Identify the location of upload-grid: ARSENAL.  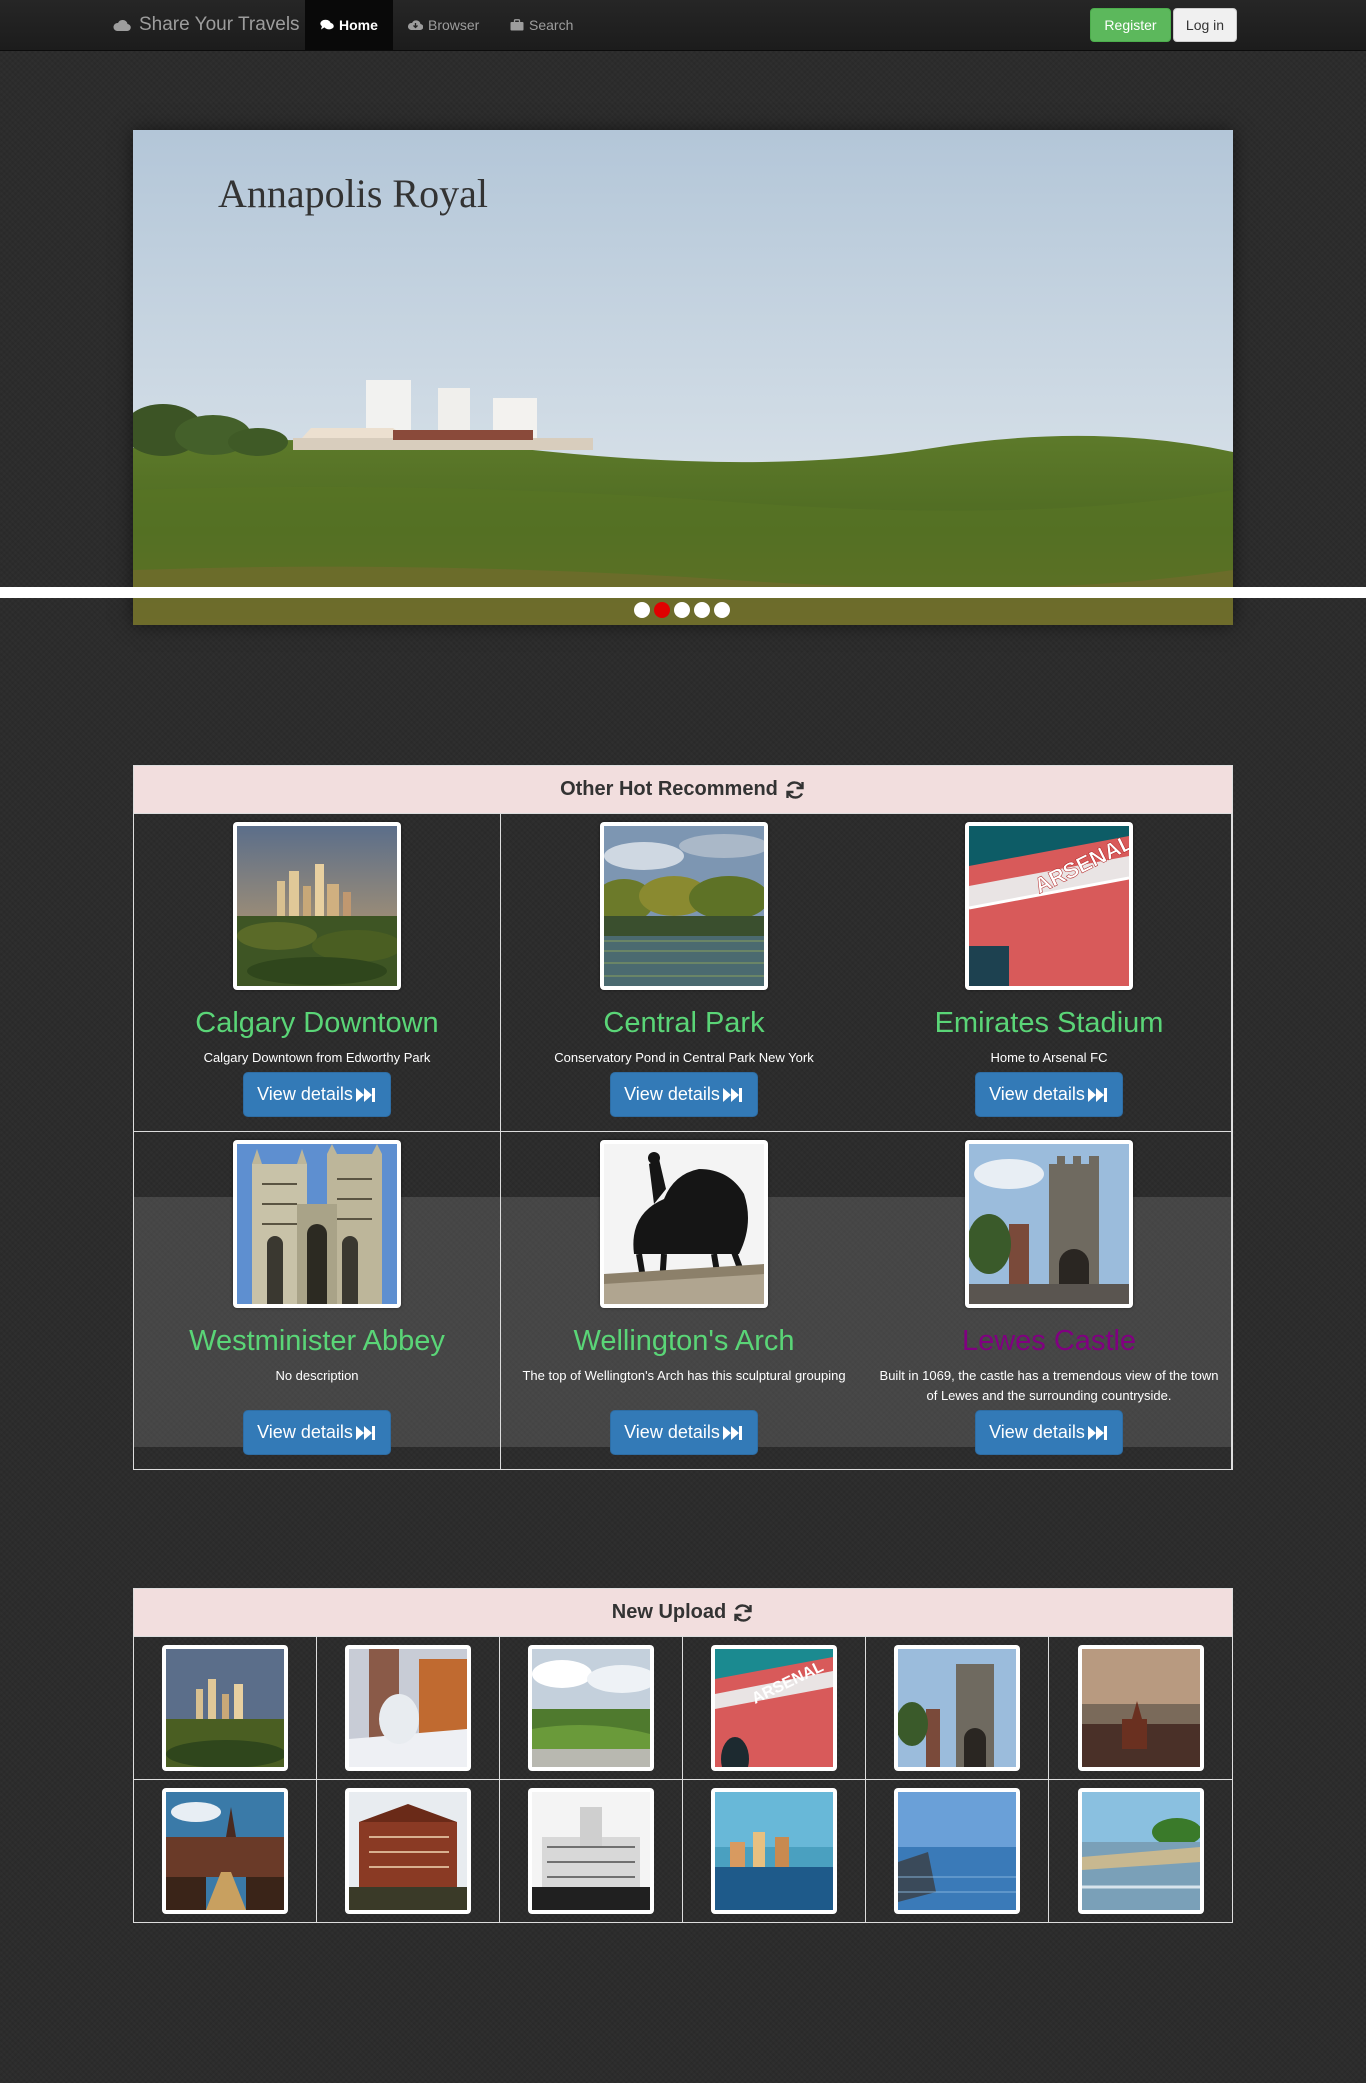
(683, 1779).